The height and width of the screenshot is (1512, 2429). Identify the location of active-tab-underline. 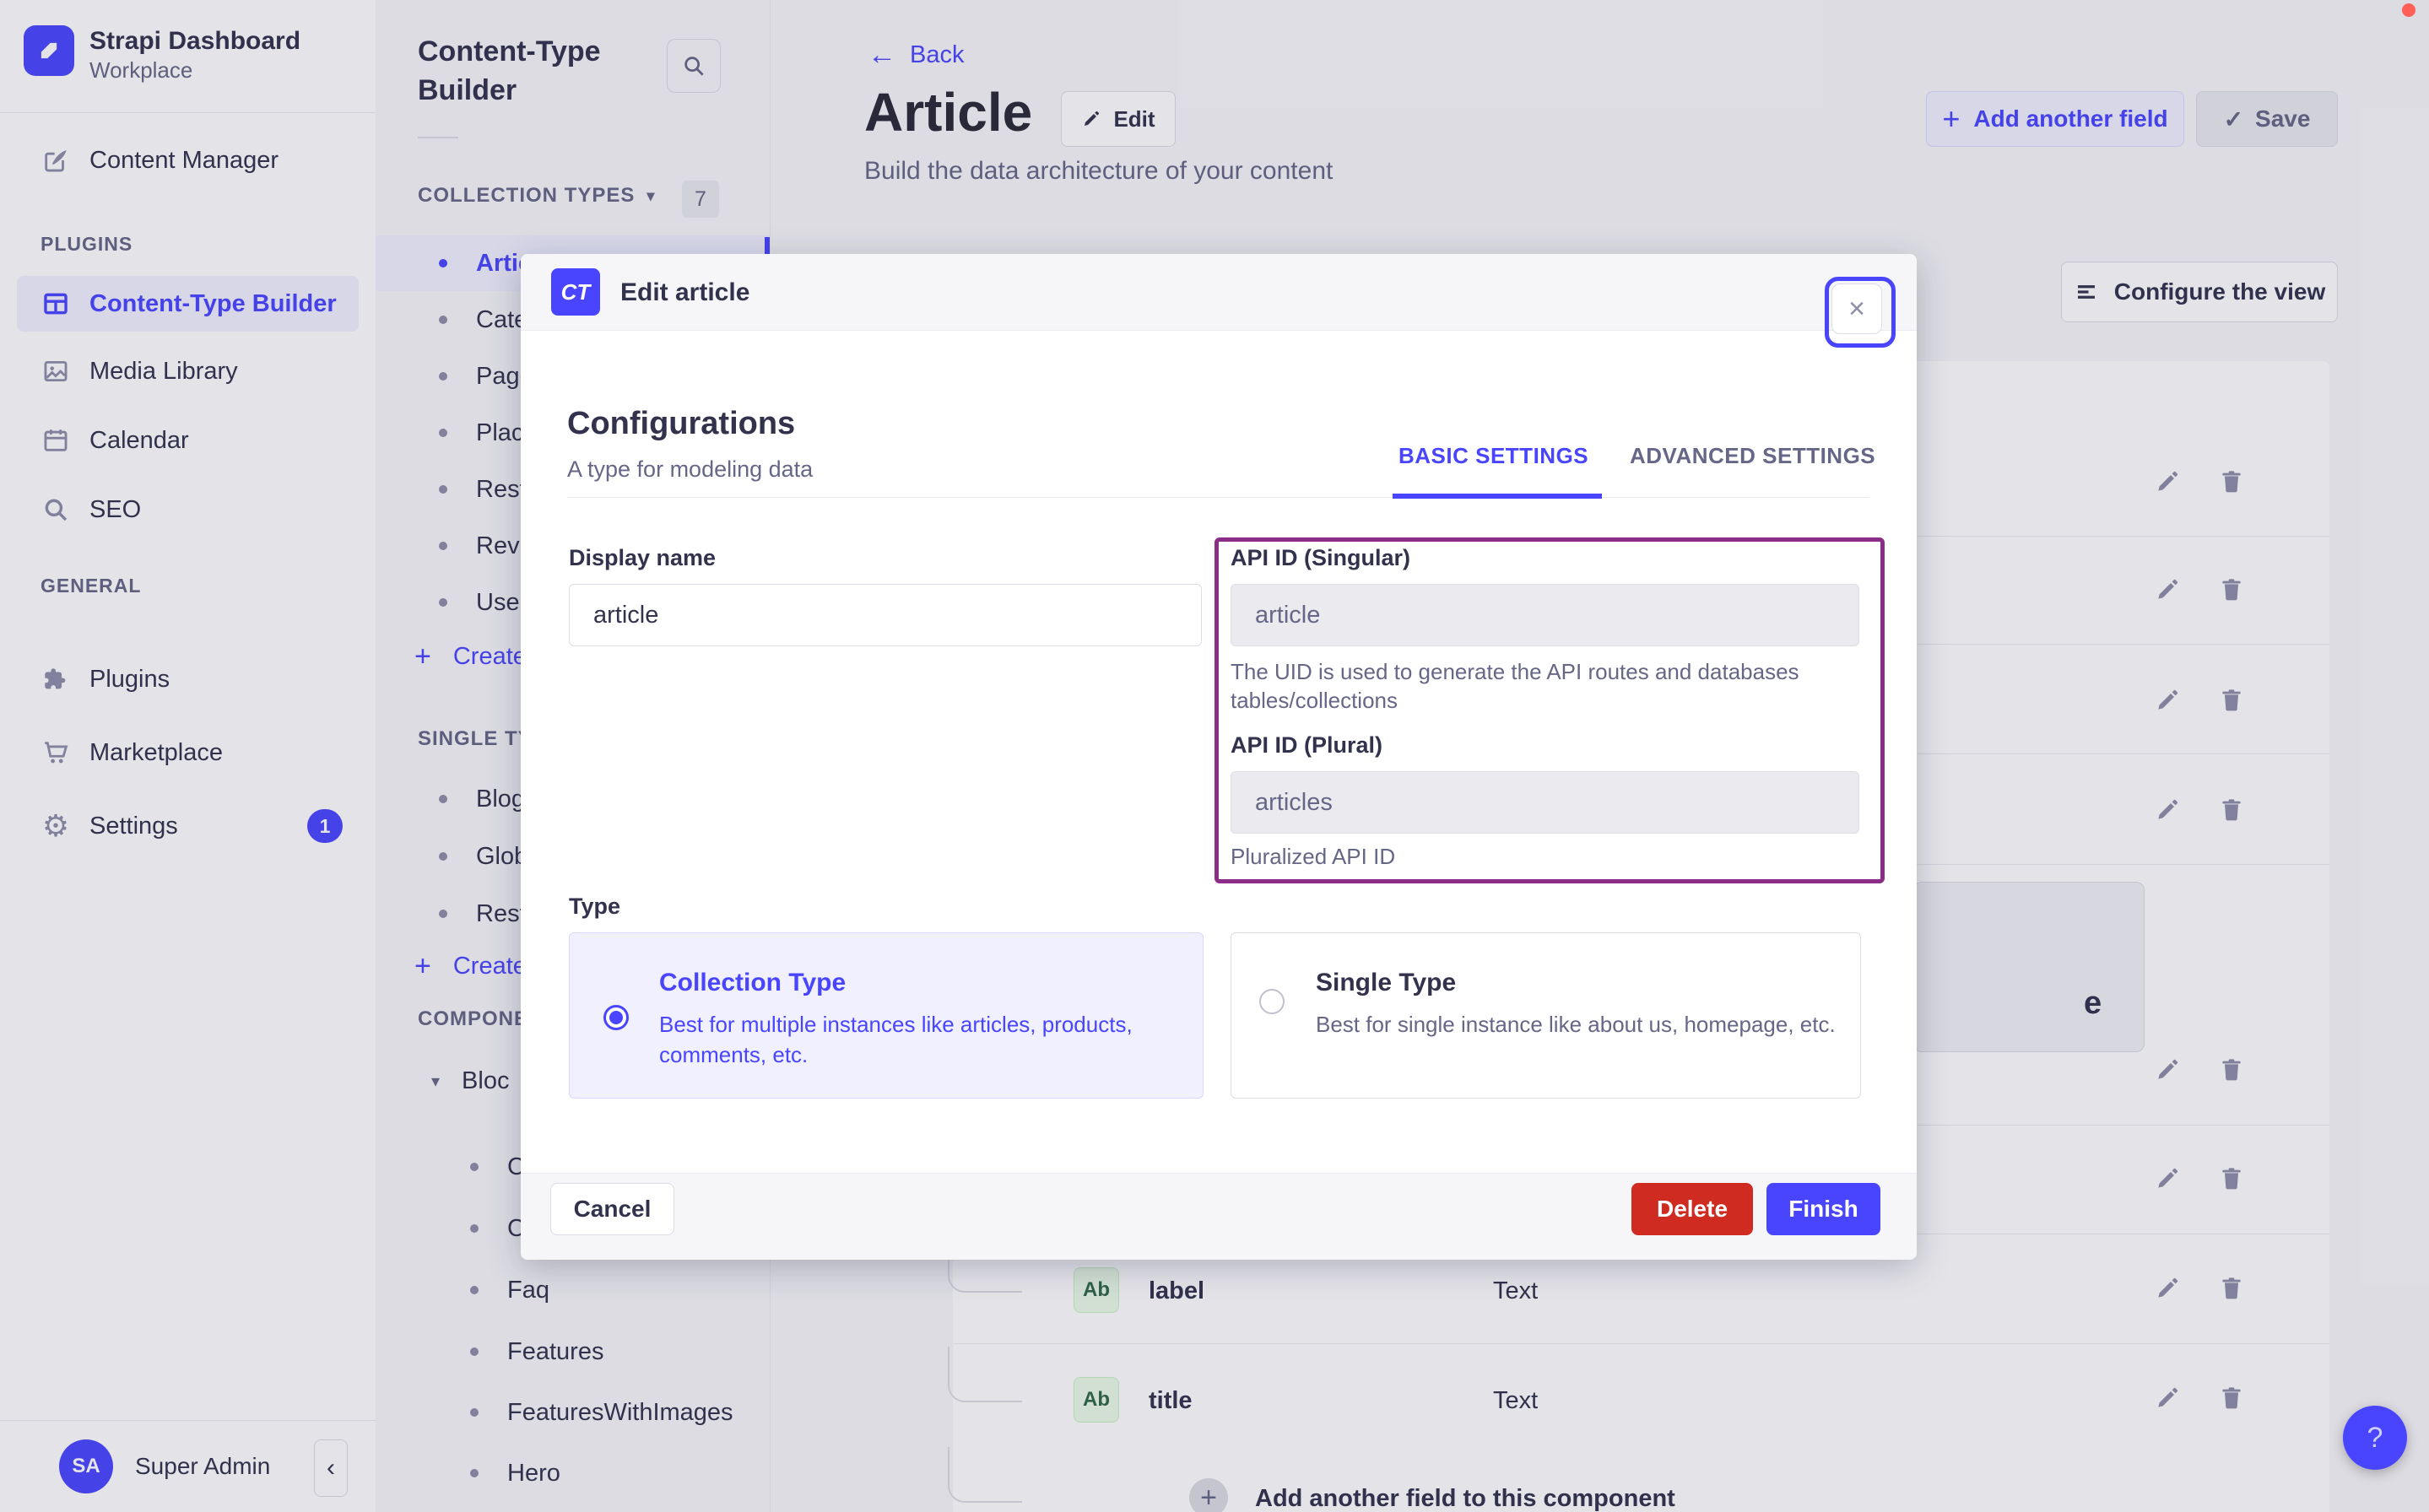
(1497, 496).